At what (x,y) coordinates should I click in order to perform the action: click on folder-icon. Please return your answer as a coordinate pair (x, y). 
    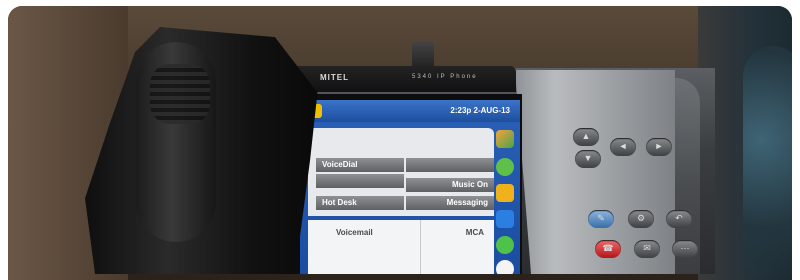
    Looking at the image, I should click on (505, 193).